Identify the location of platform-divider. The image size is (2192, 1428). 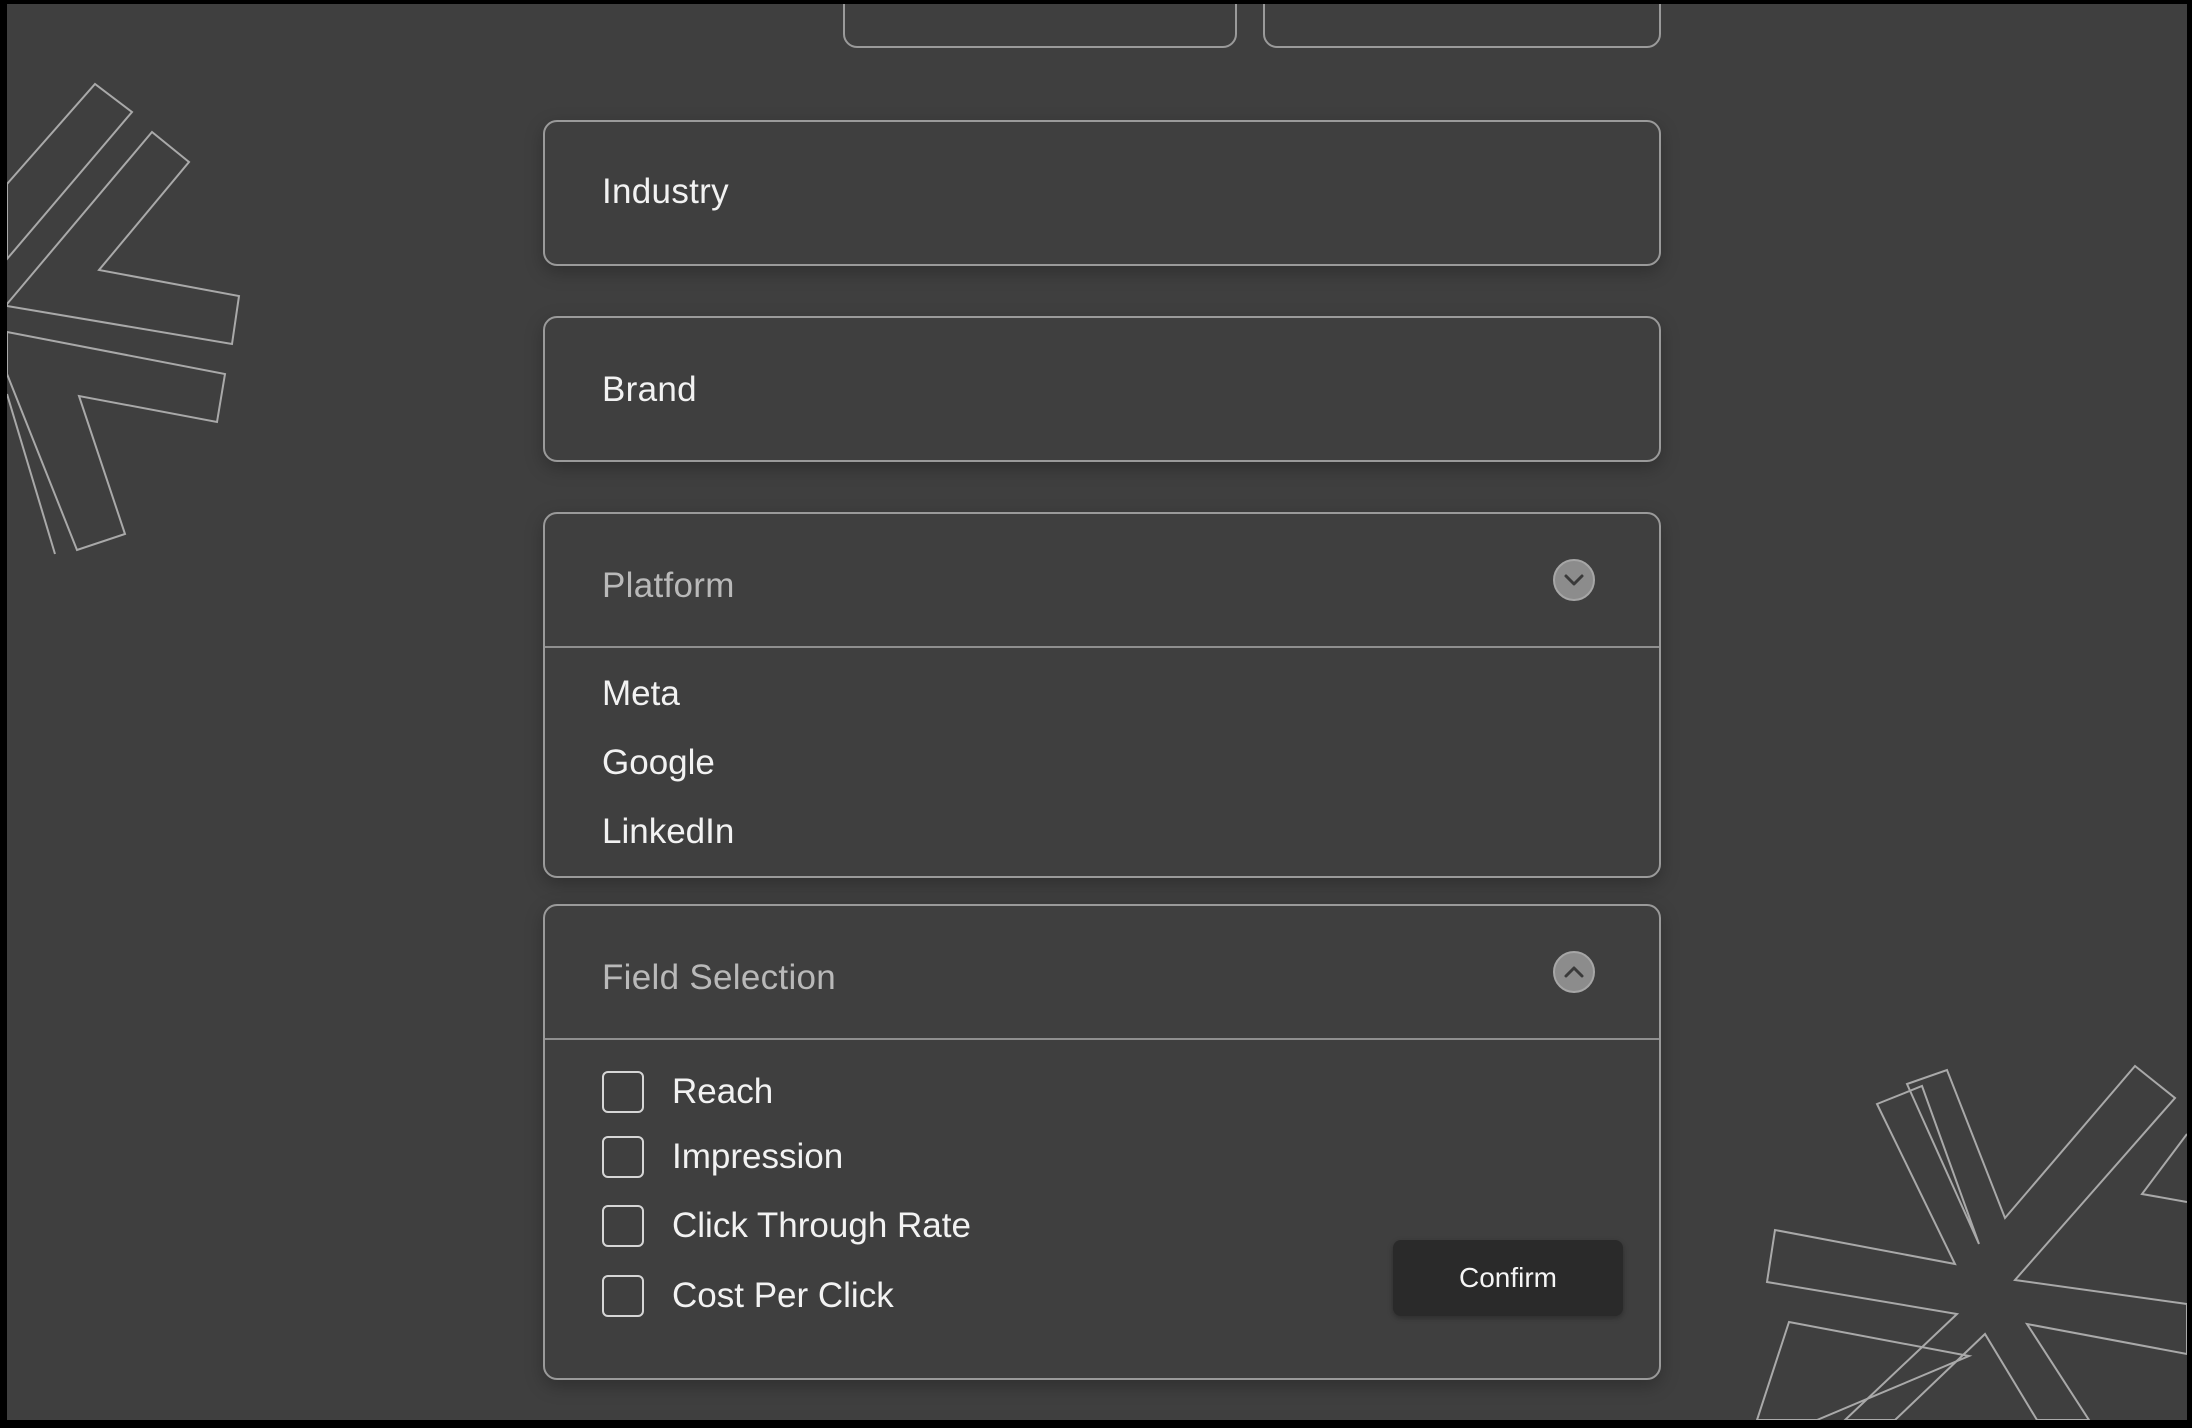
(1102, 647).